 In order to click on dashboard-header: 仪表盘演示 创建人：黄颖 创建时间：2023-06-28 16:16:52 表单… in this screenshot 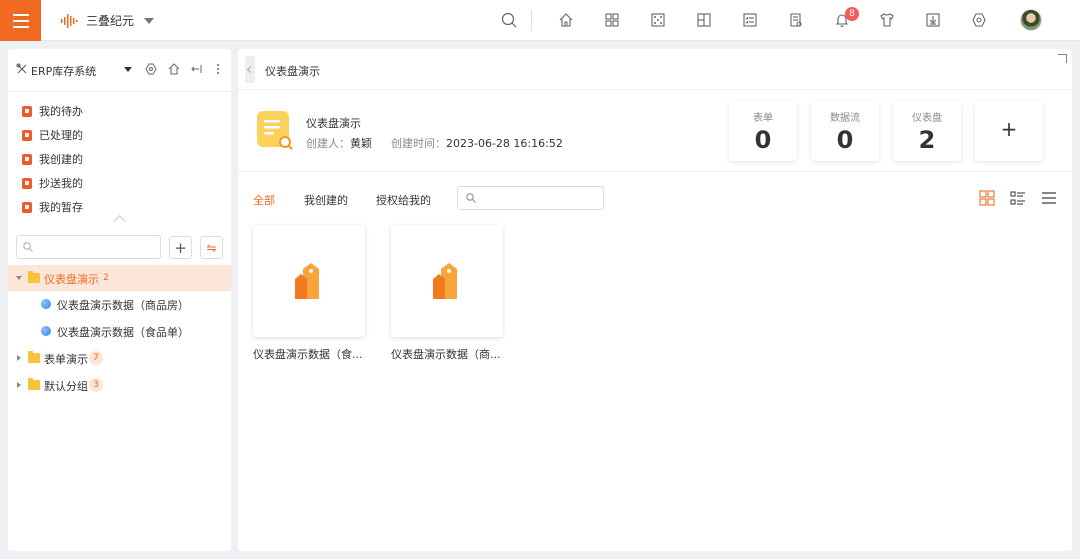, I will do `click(655, 131)`.